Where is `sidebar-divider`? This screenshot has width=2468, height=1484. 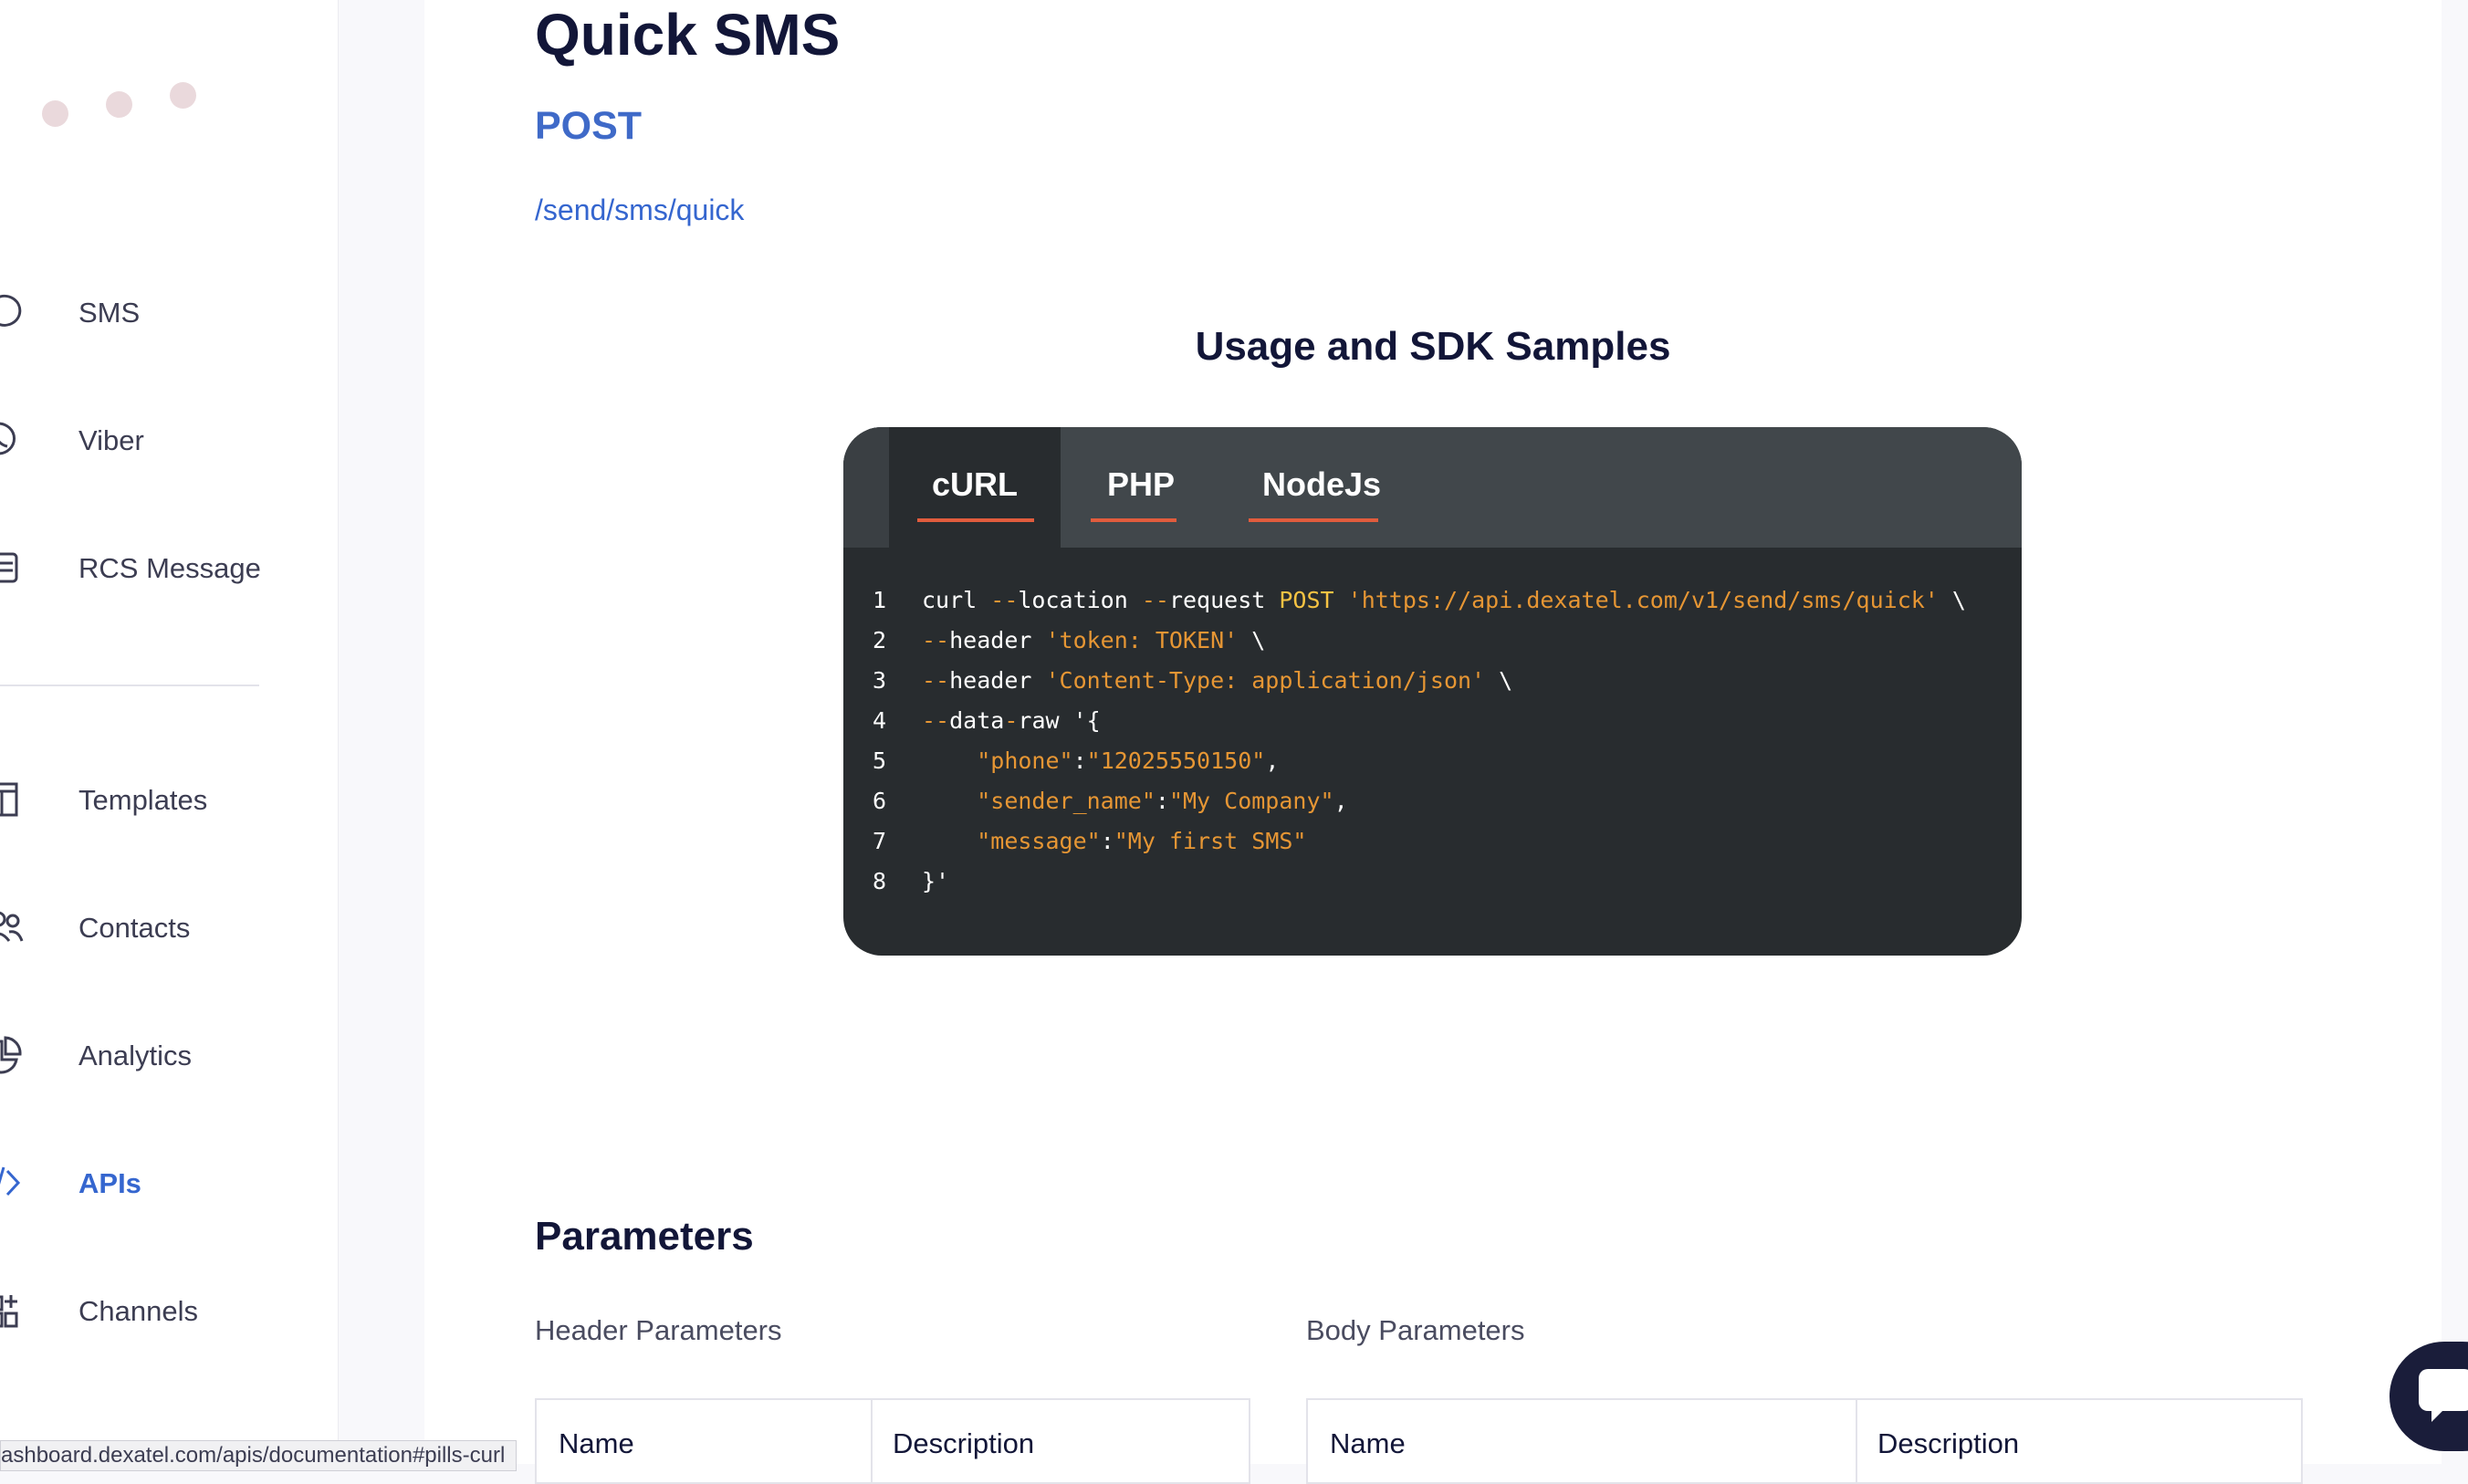
sidebar-divider is located at coordinates (129, 685).